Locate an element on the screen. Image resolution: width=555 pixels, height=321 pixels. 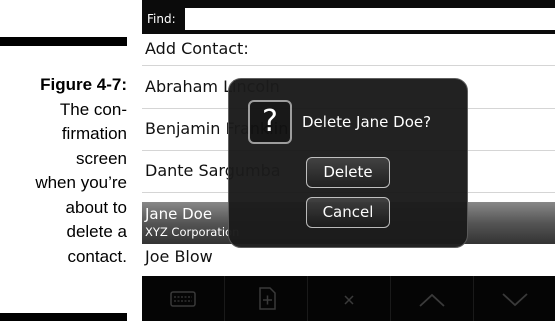
caption-rule-top is located at coordinates (63, 41).